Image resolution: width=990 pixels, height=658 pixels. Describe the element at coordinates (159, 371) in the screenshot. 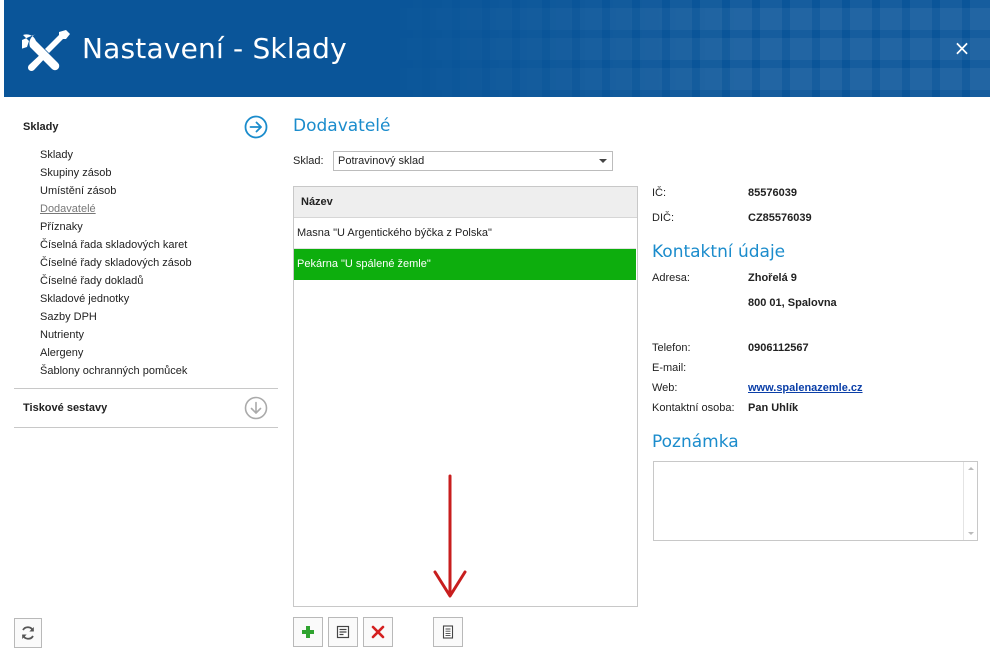

I see `sidebar-item-sablony-pomucek: Šablony ochranných pomůcek` at that location.